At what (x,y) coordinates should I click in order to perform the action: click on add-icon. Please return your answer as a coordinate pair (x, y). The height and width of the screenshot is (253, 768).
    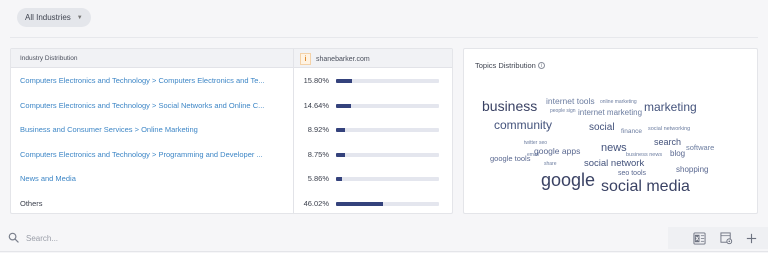
    Looking at the image, I should click on (751, 238).